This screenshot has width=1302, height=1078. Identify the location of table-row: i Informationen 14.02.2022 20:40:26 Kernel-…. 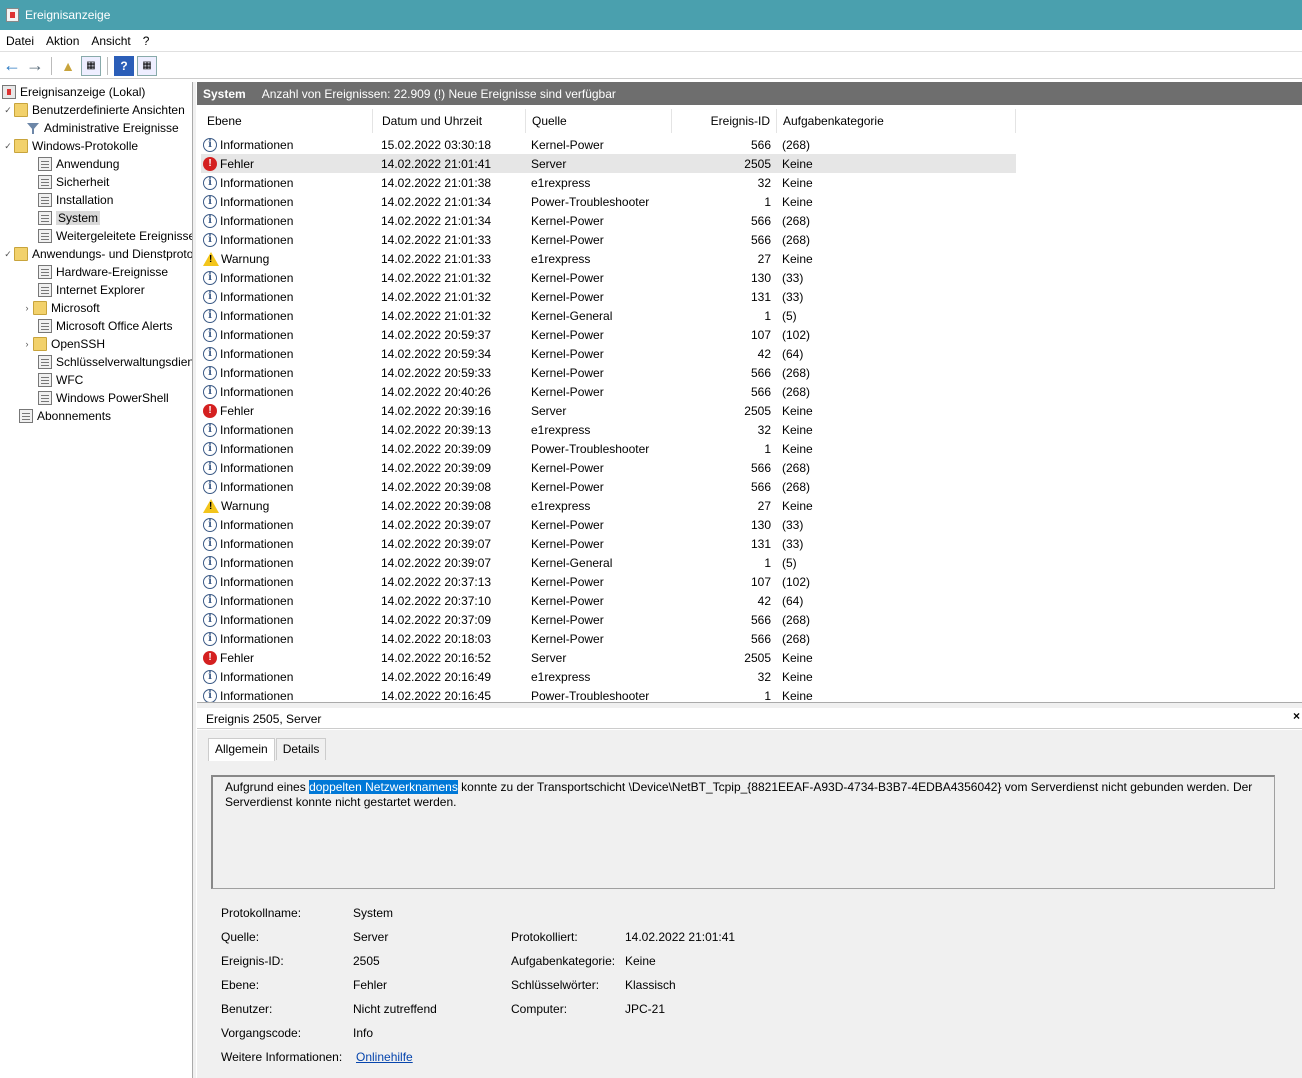
(608, 391).